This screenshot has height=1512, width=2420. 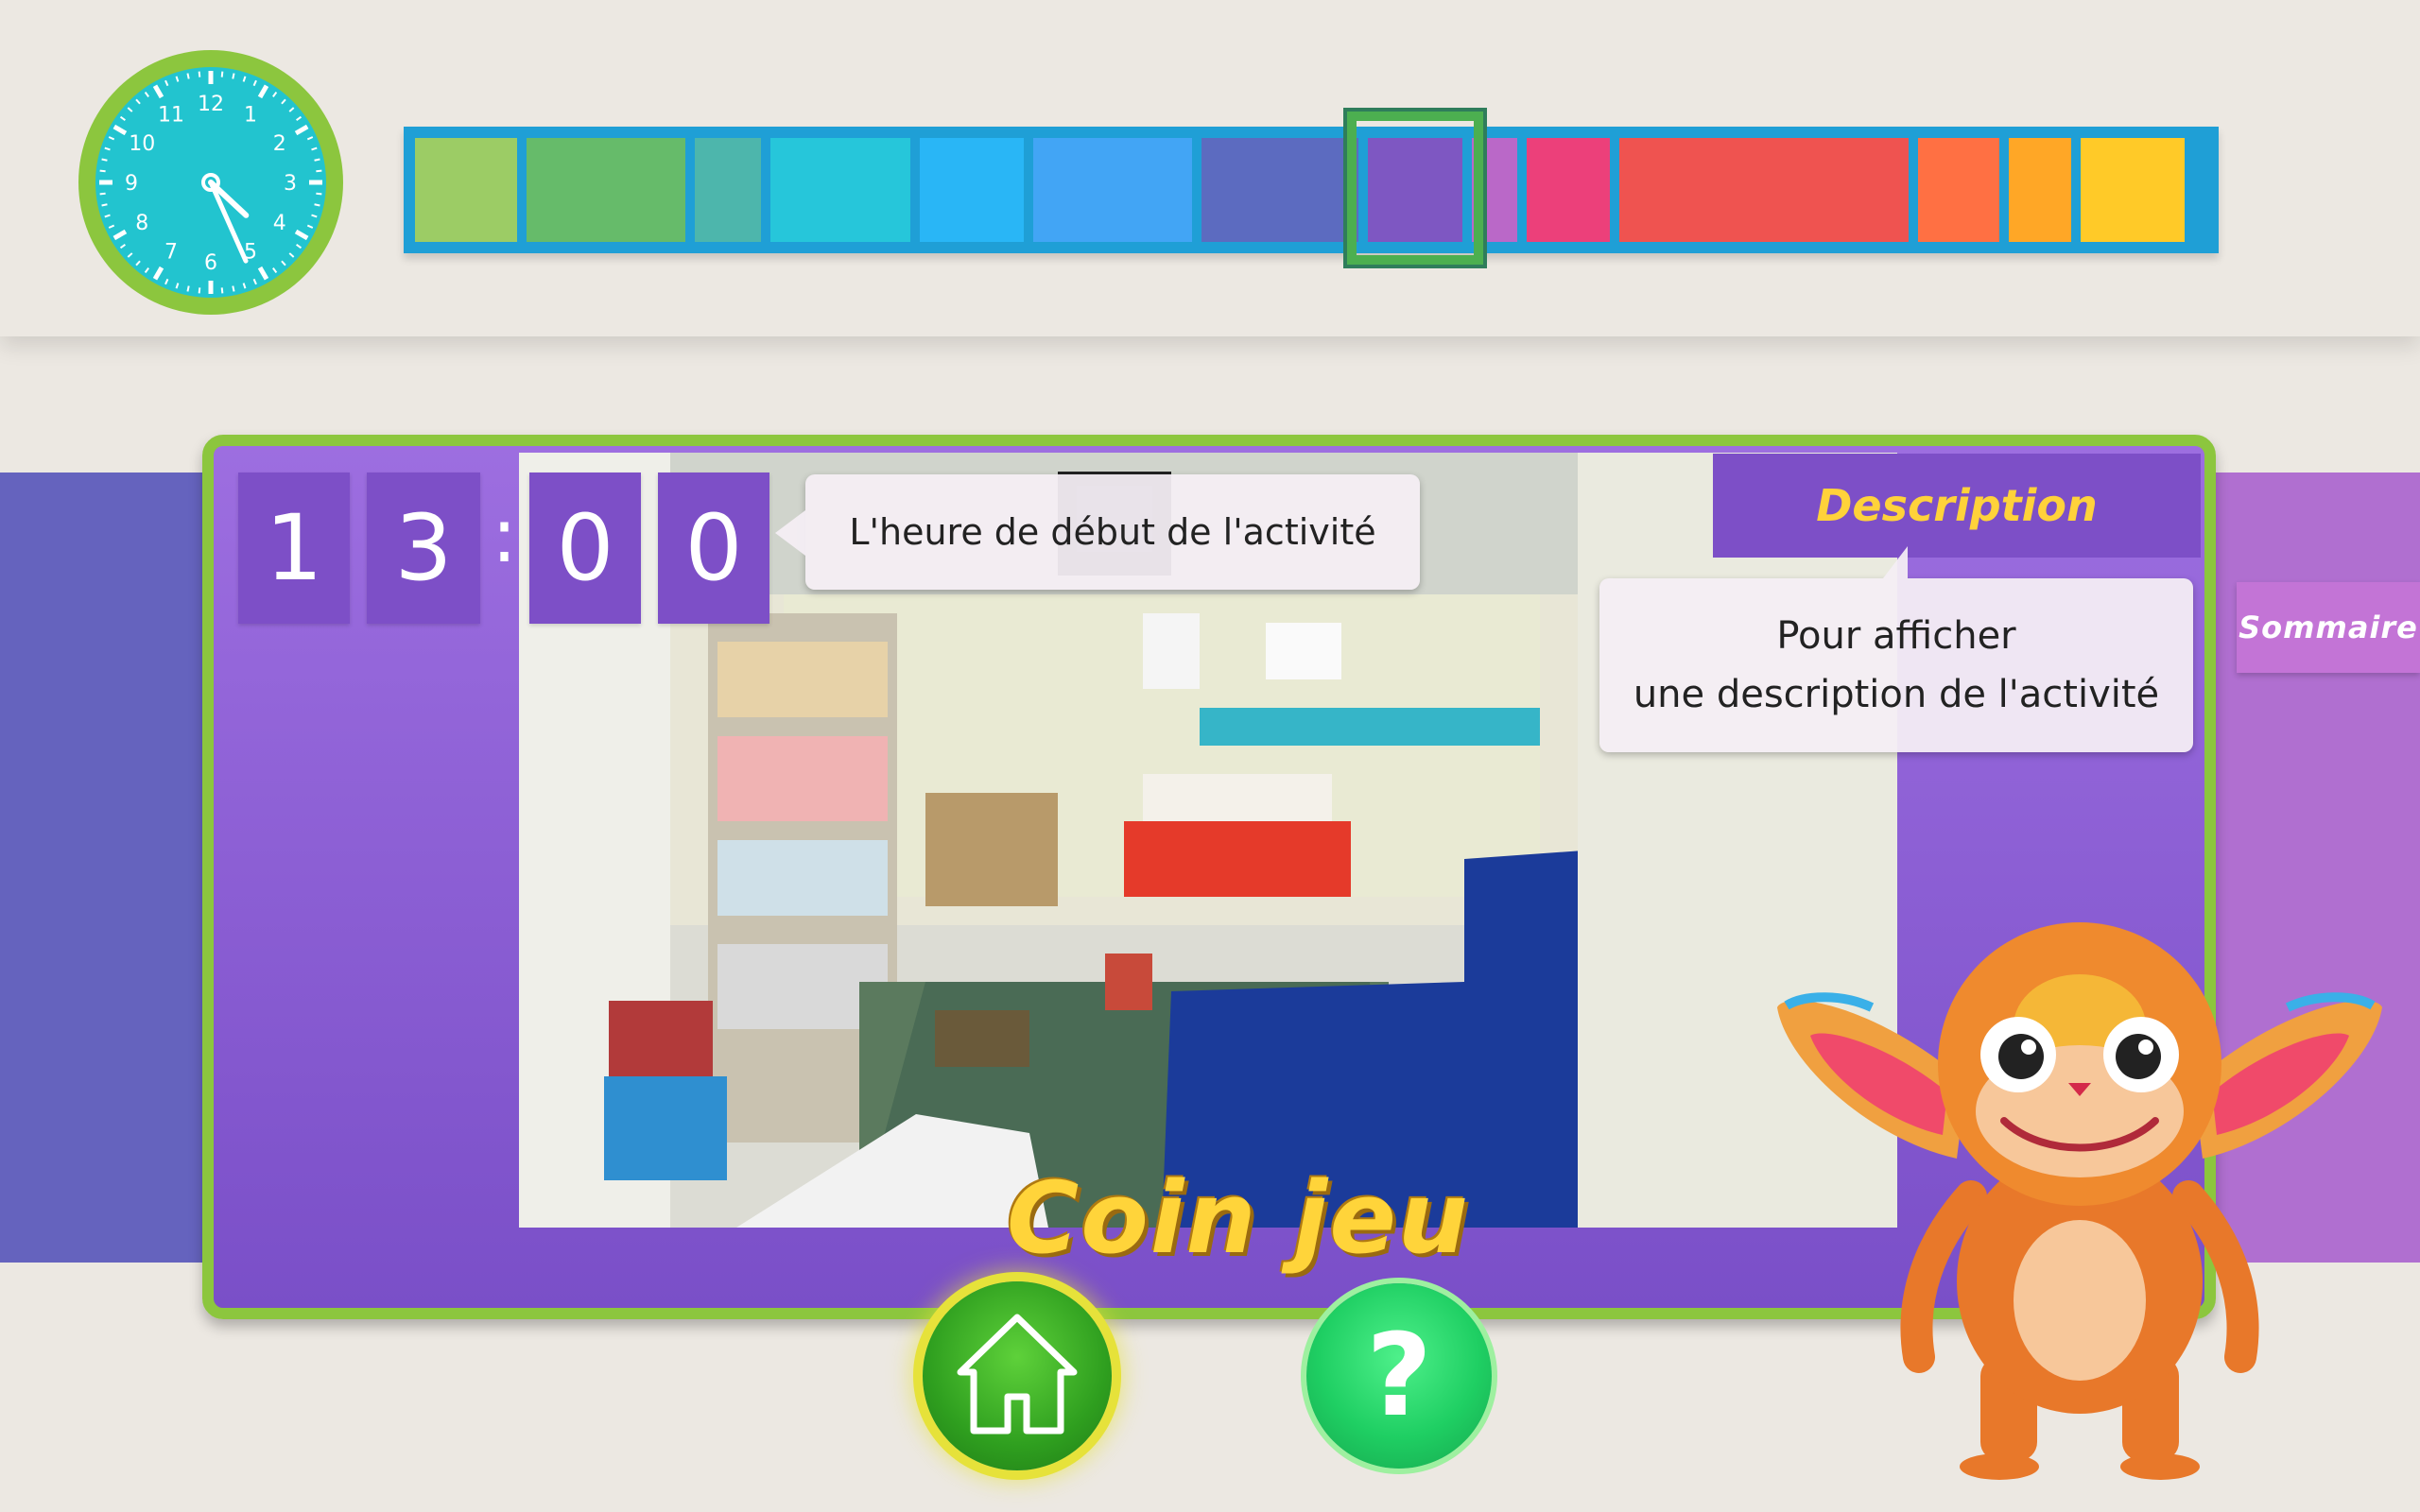 I want to click on svg-text: 4, so click(x=279, y=223).